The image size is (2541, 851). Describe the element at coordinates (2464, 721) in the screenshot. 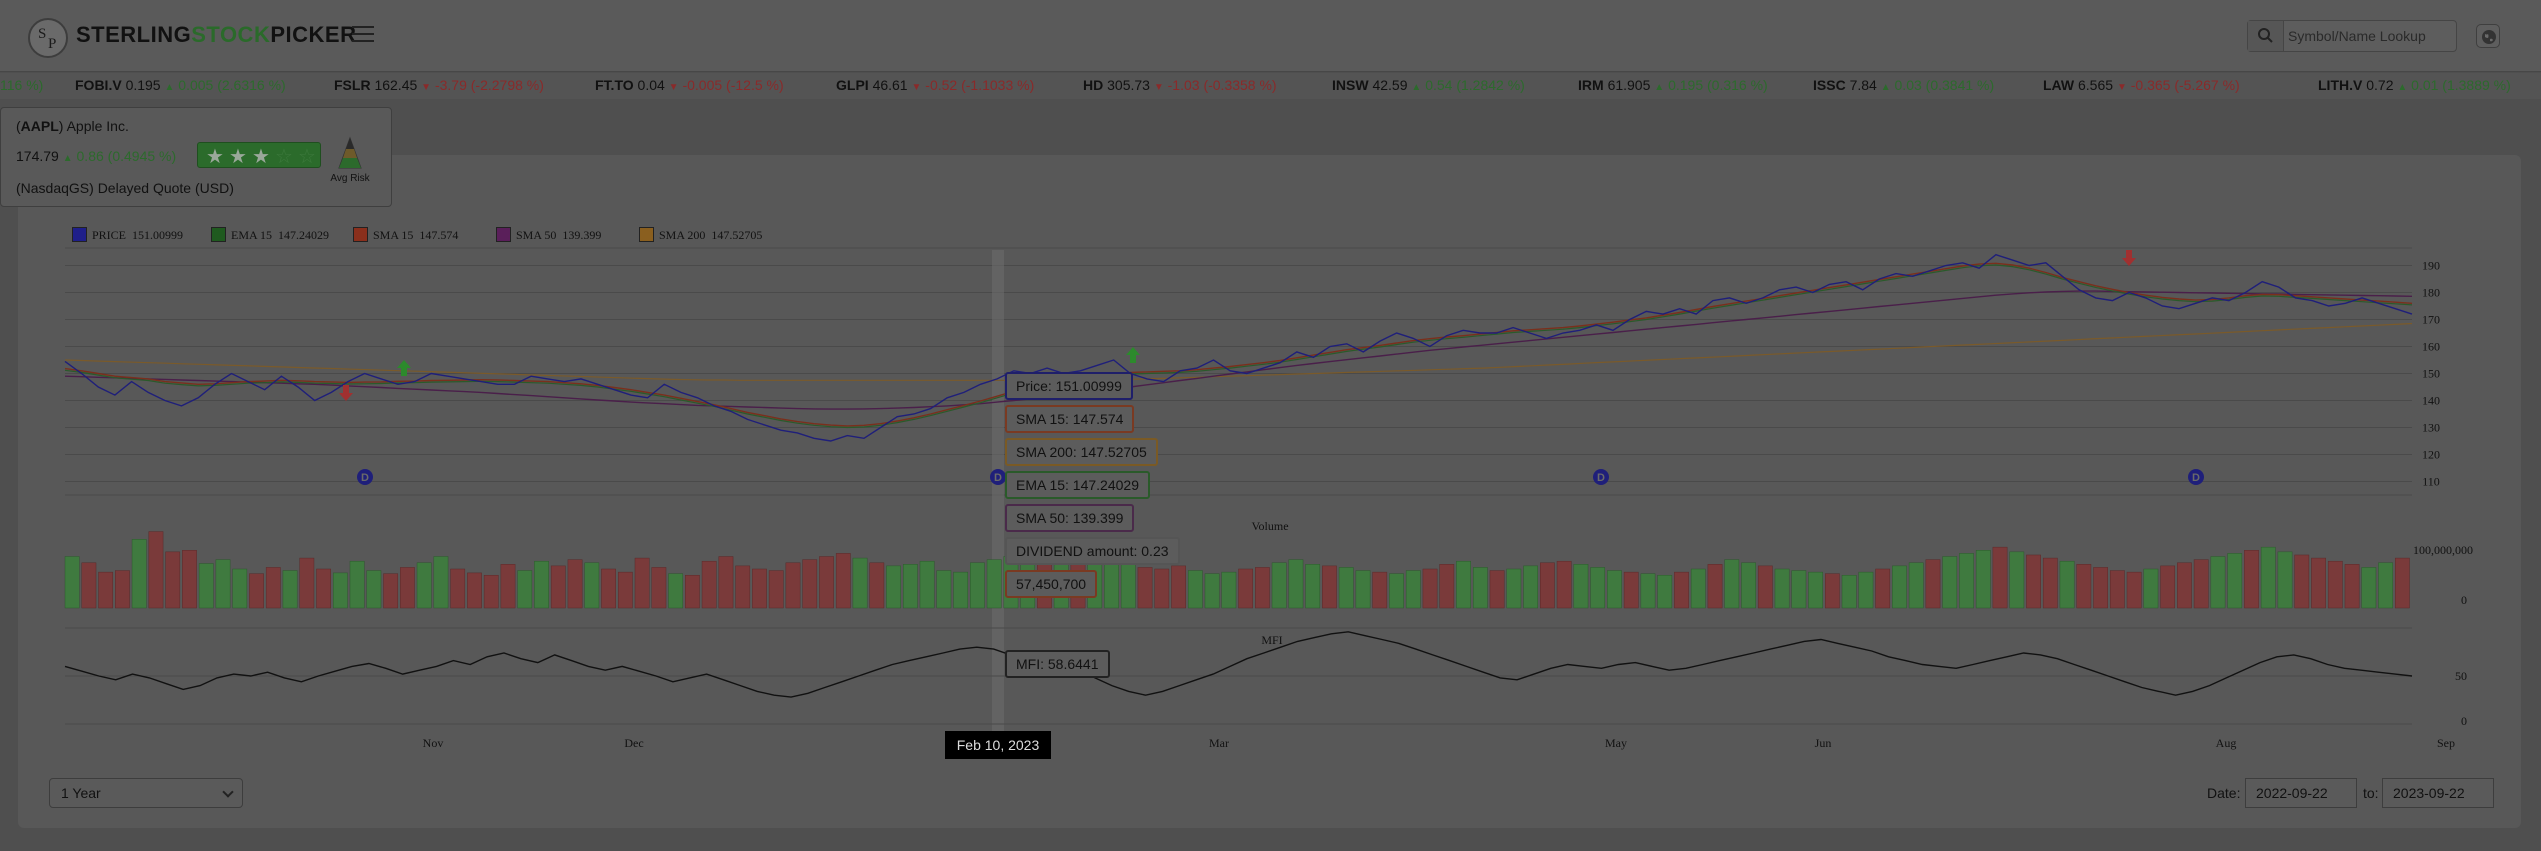

I see `mfi-tick-label: 0` at that location.